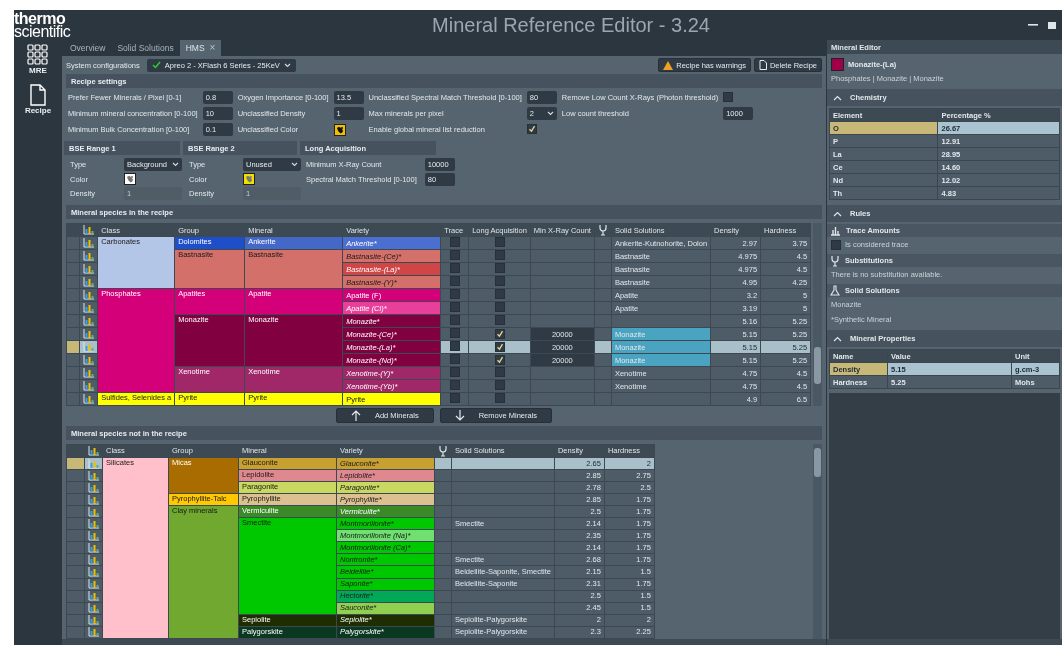 Image resolution: width=1062 pixels, height=645 pixels. I want to click on logo-text: scientific, so click(43, 31).